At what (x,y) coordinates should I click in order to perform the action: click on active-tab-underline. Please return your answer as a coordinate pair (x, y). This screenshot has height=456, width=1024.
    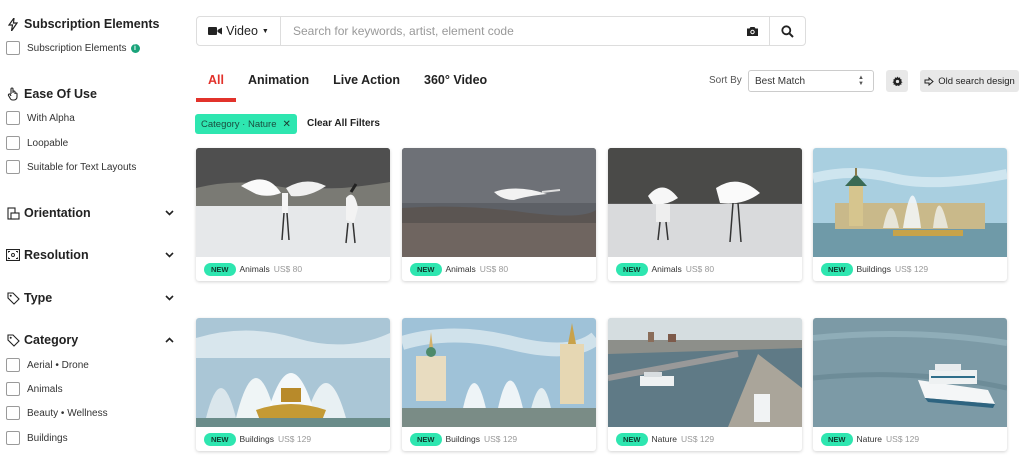
    Looking at the image, I should click on (216, 101).